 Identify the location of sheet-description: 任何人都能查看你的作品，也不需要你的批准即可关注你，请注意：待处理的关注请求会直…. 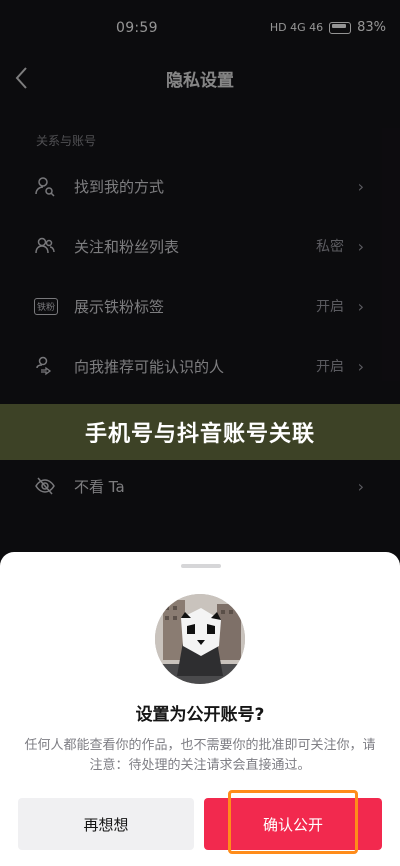
(200, 755).